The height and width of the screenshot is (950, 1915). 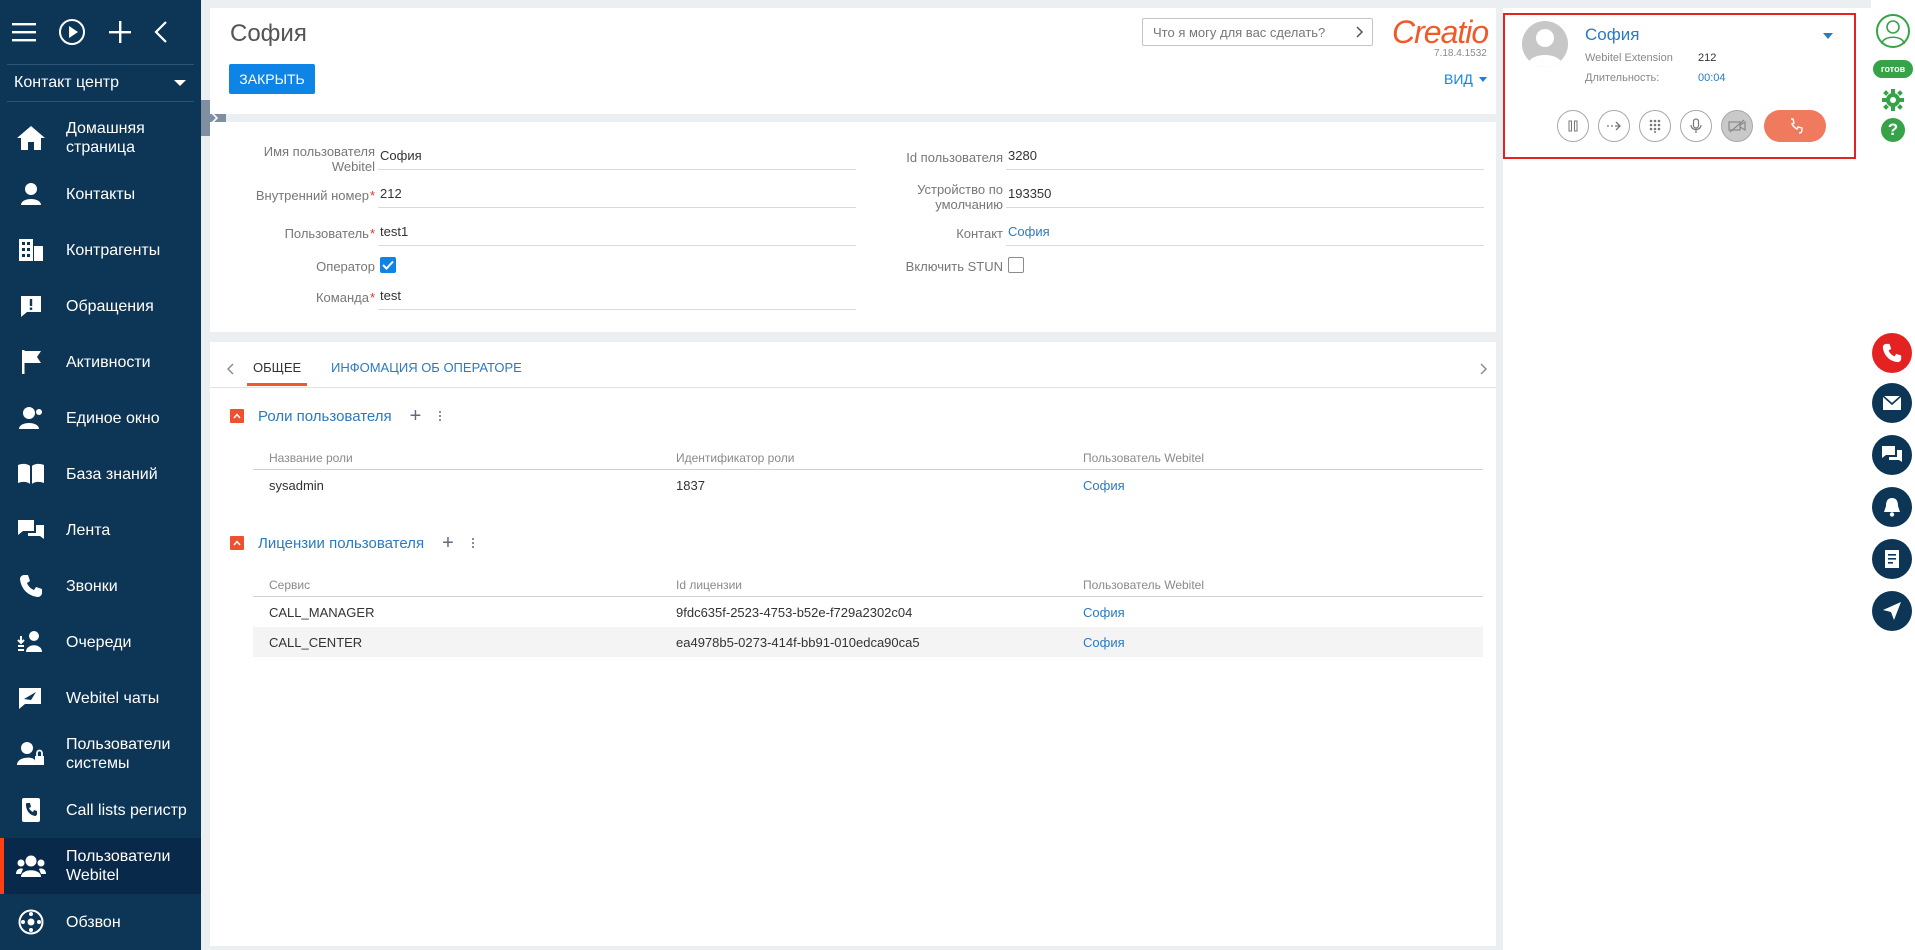 What do you see at coordinates (342, 297) in the screenshot?
I see `team-label-text: Команда` at bounding box center [342, 297].